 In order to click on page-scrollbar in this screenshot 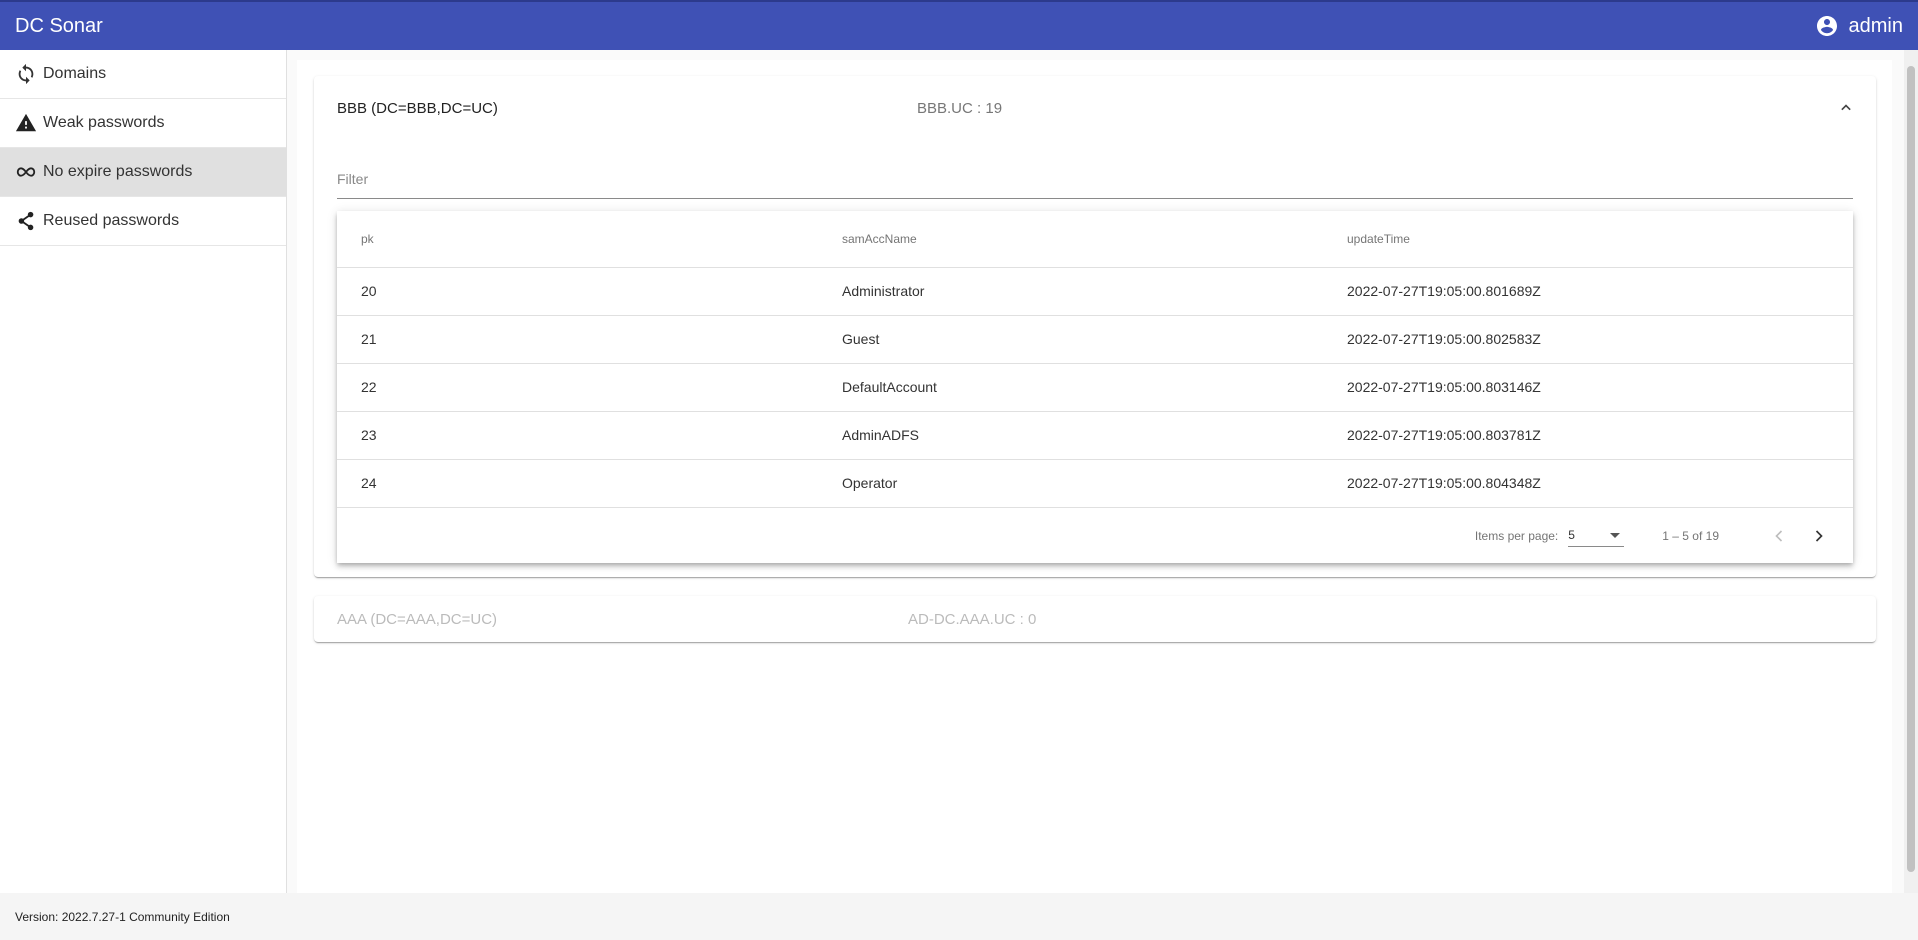, I will do `click(1911, 471)`.